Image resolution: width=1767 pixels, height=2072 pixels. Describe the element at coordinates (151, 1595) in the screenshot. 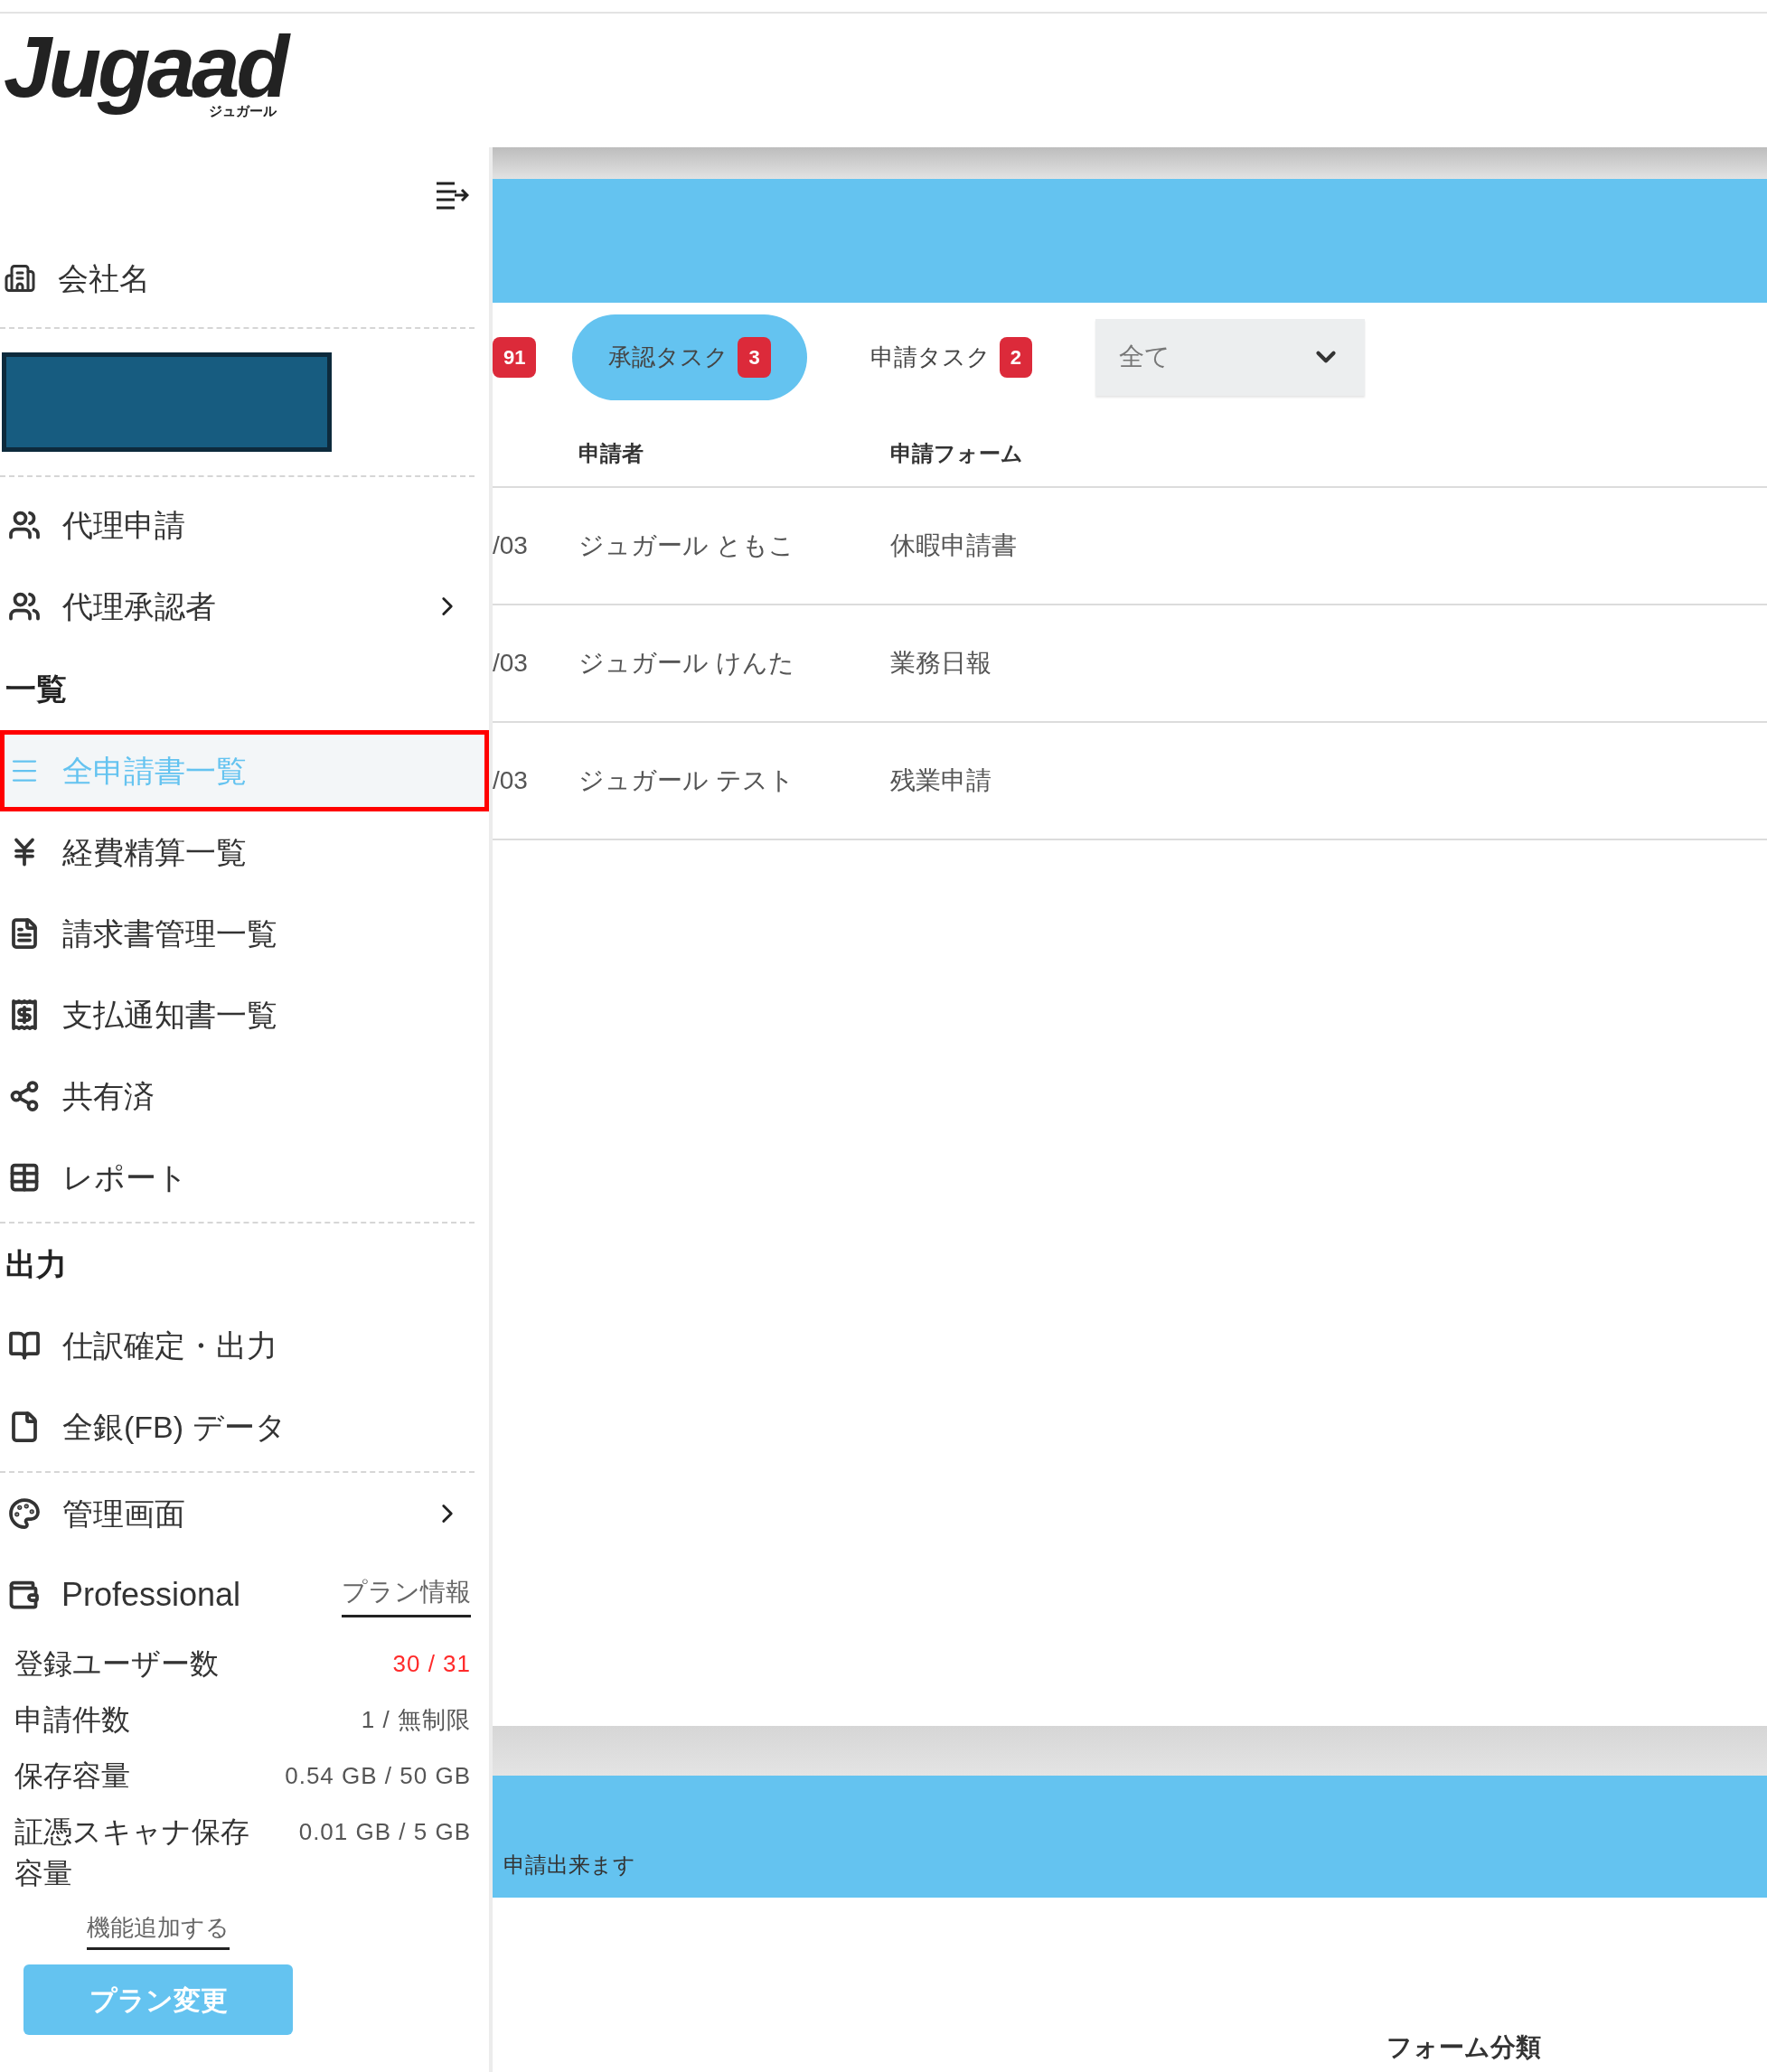

I see `plan-name: Professional` at that location.